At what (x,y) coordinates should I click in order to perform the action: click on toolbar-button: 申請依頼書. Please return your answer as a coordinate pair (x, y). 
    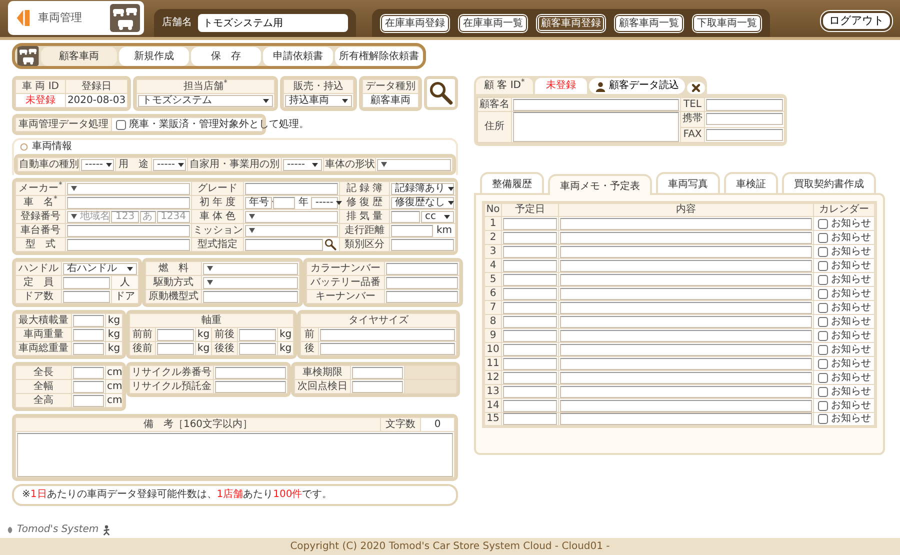
    Looking at the image, I should click on (298, 56).